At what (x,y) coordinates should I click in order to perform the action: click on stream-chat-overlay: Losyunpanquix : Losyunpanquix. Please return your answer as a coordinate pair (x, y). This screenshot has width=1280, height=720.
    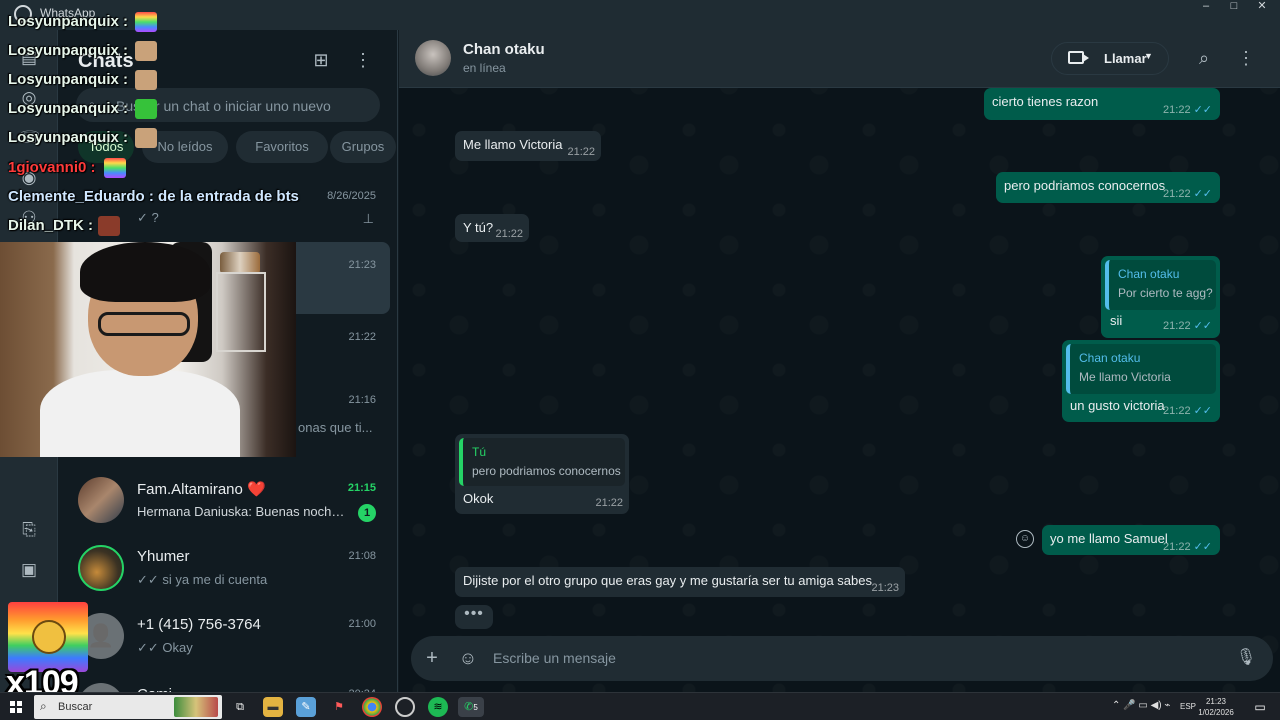
    Looking at the image, I should click on (165, 120).